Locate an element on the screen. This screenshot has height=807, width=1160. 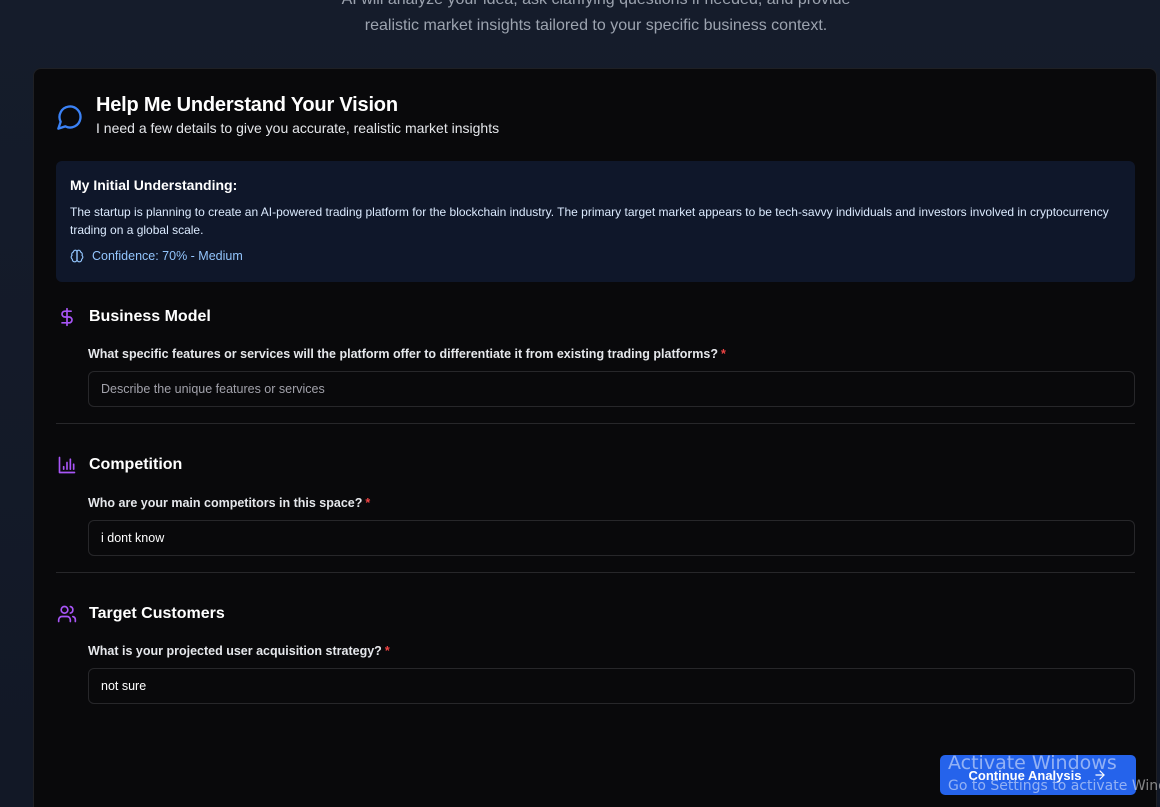
competition-input is located at coordinates (611, 538).